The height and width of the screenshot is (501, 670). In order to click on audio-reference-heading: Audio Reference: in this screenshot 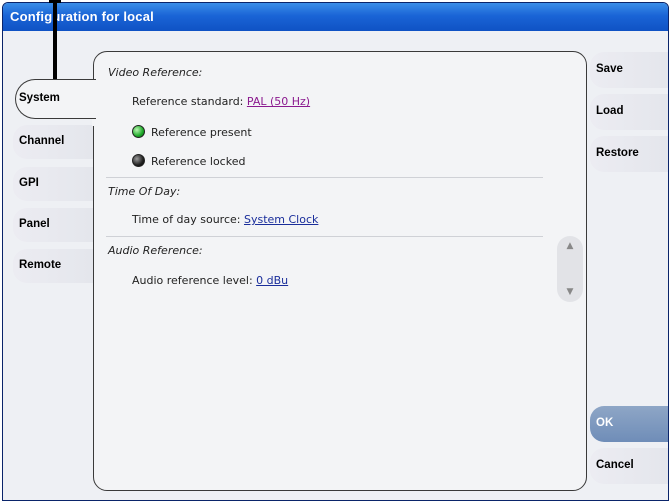, I will do `click(155, 250)`.